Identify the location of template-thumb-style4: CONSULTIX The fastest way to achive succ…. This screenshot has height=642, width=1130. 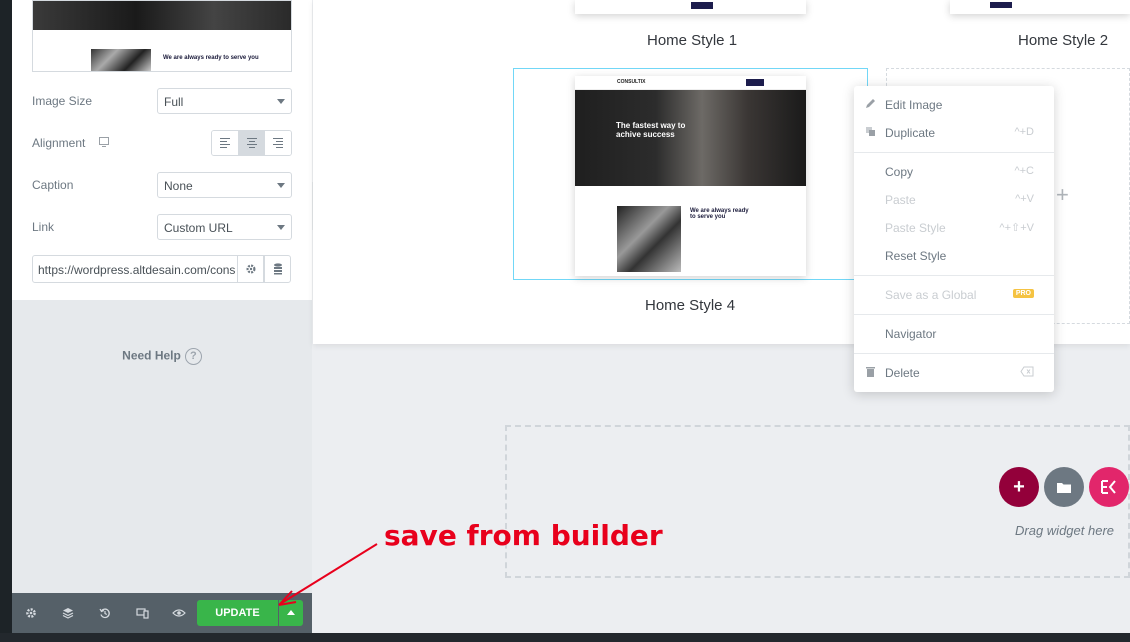
(690, 176).